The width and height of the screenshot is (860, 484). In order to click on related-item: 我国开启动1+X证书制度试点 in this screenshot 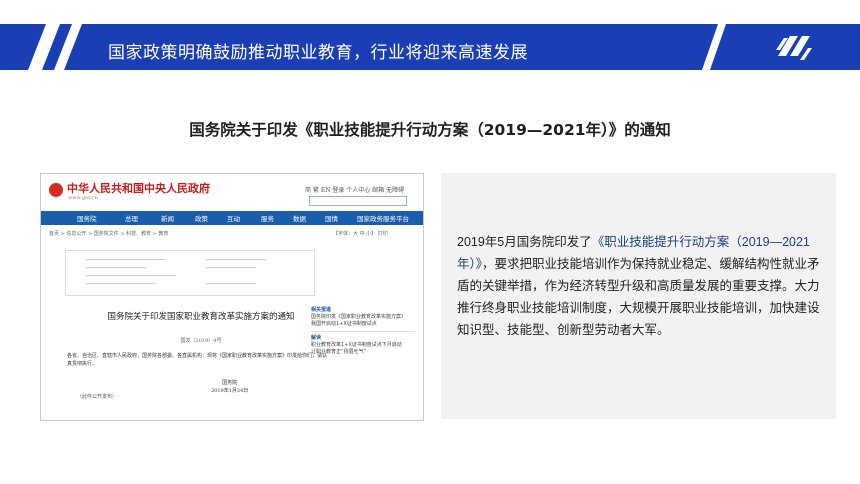, I will do `click(344, 324)`.